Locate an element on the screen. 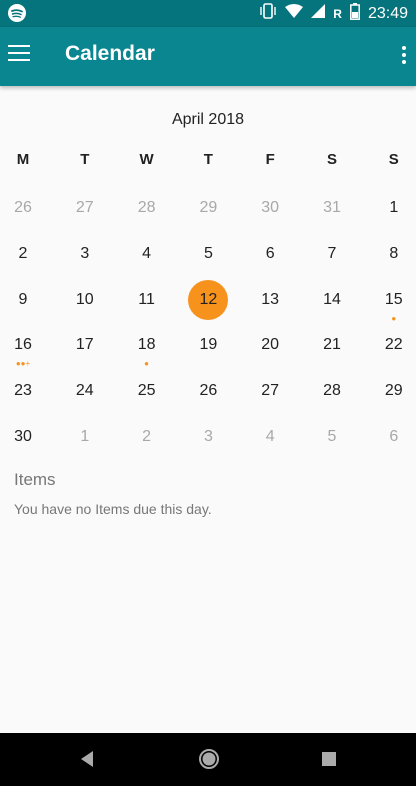  day-number: 2 is located at coordinates (147, 436).